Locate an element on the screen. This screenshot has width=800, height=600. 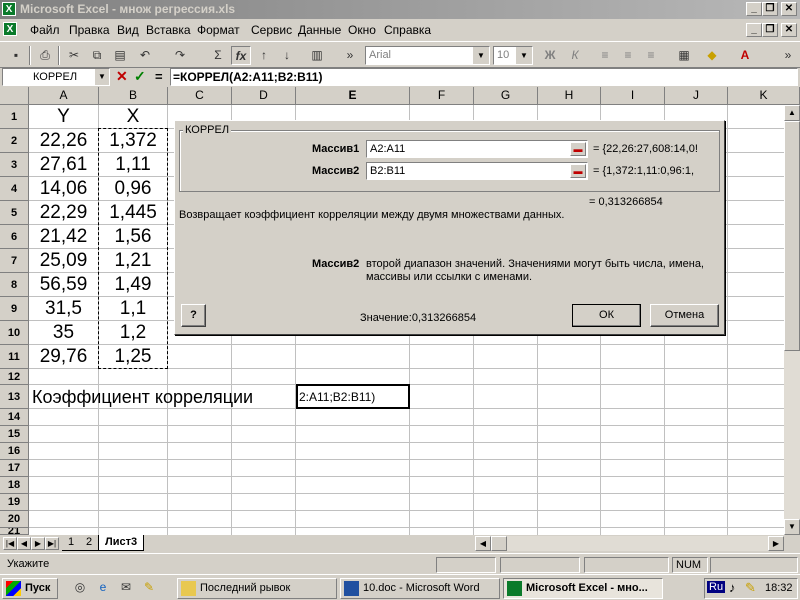
vertical-scrollbar: ▲ ▼ is located at coordinates (792, 320).